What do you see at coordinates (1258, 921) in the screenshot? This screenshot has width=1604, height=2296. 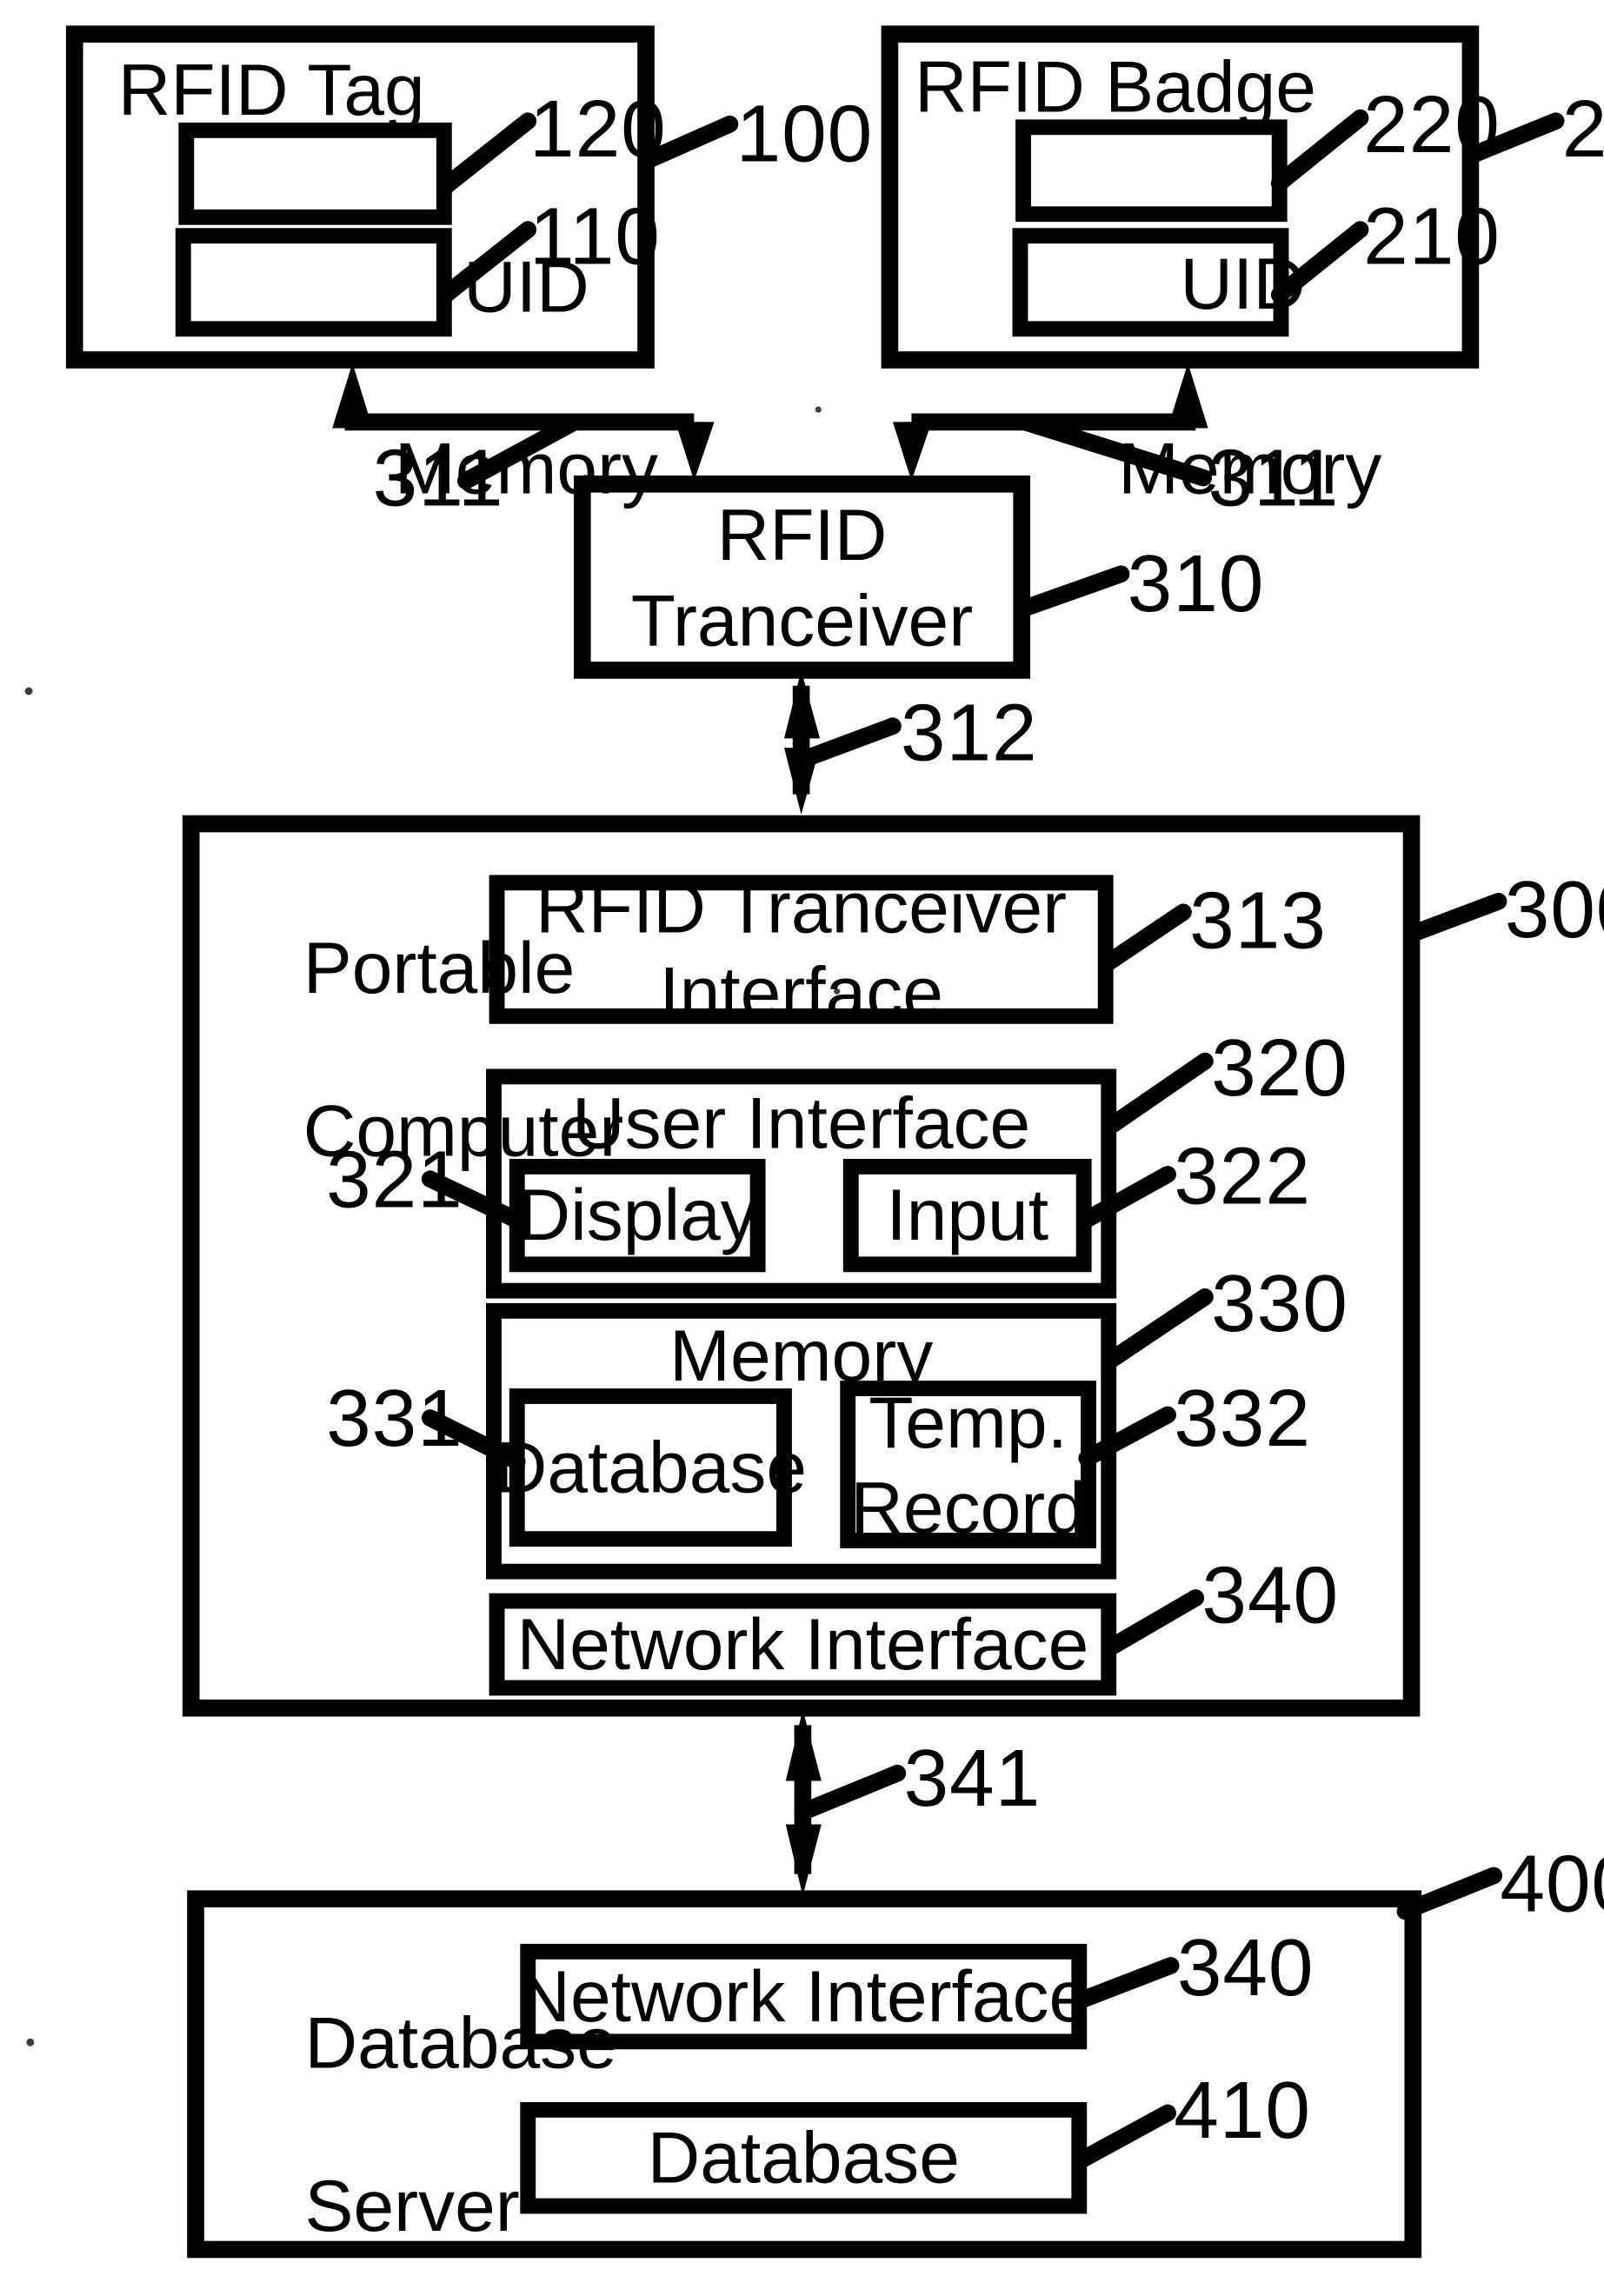 I see `ref-313: 313` at bounding box center [1258, 921].